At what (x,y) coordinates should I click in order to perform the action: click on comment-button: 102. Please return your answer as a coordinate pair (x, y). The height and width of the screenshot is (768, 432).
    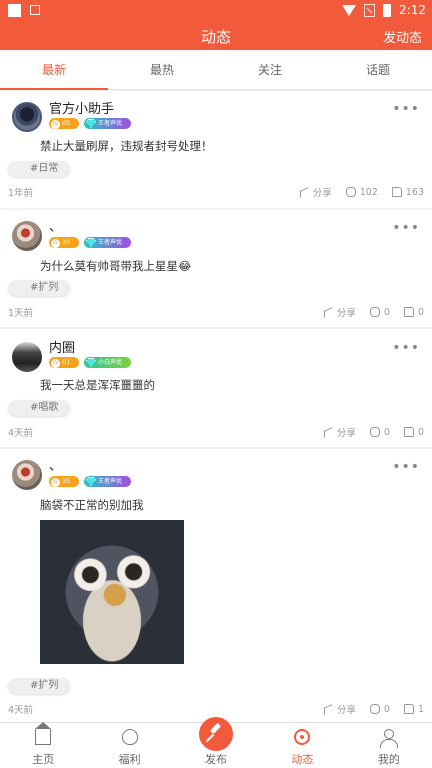
    Looking at the image, I should click on (361, 192).